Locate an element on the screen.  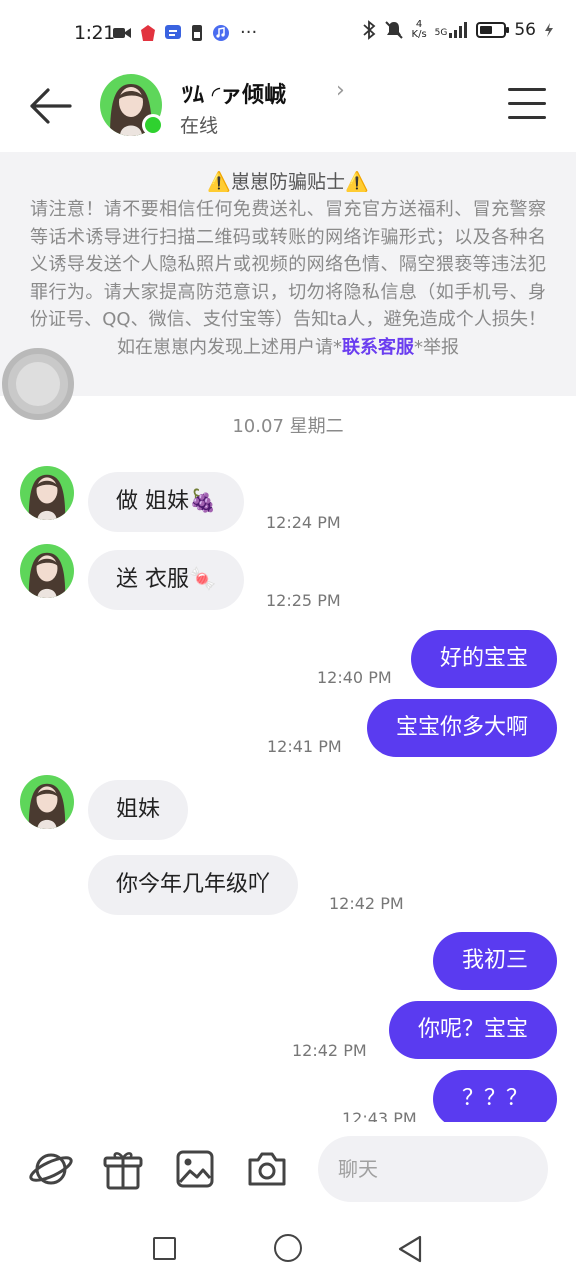
planet-button is located at coordinates (51, 1169).